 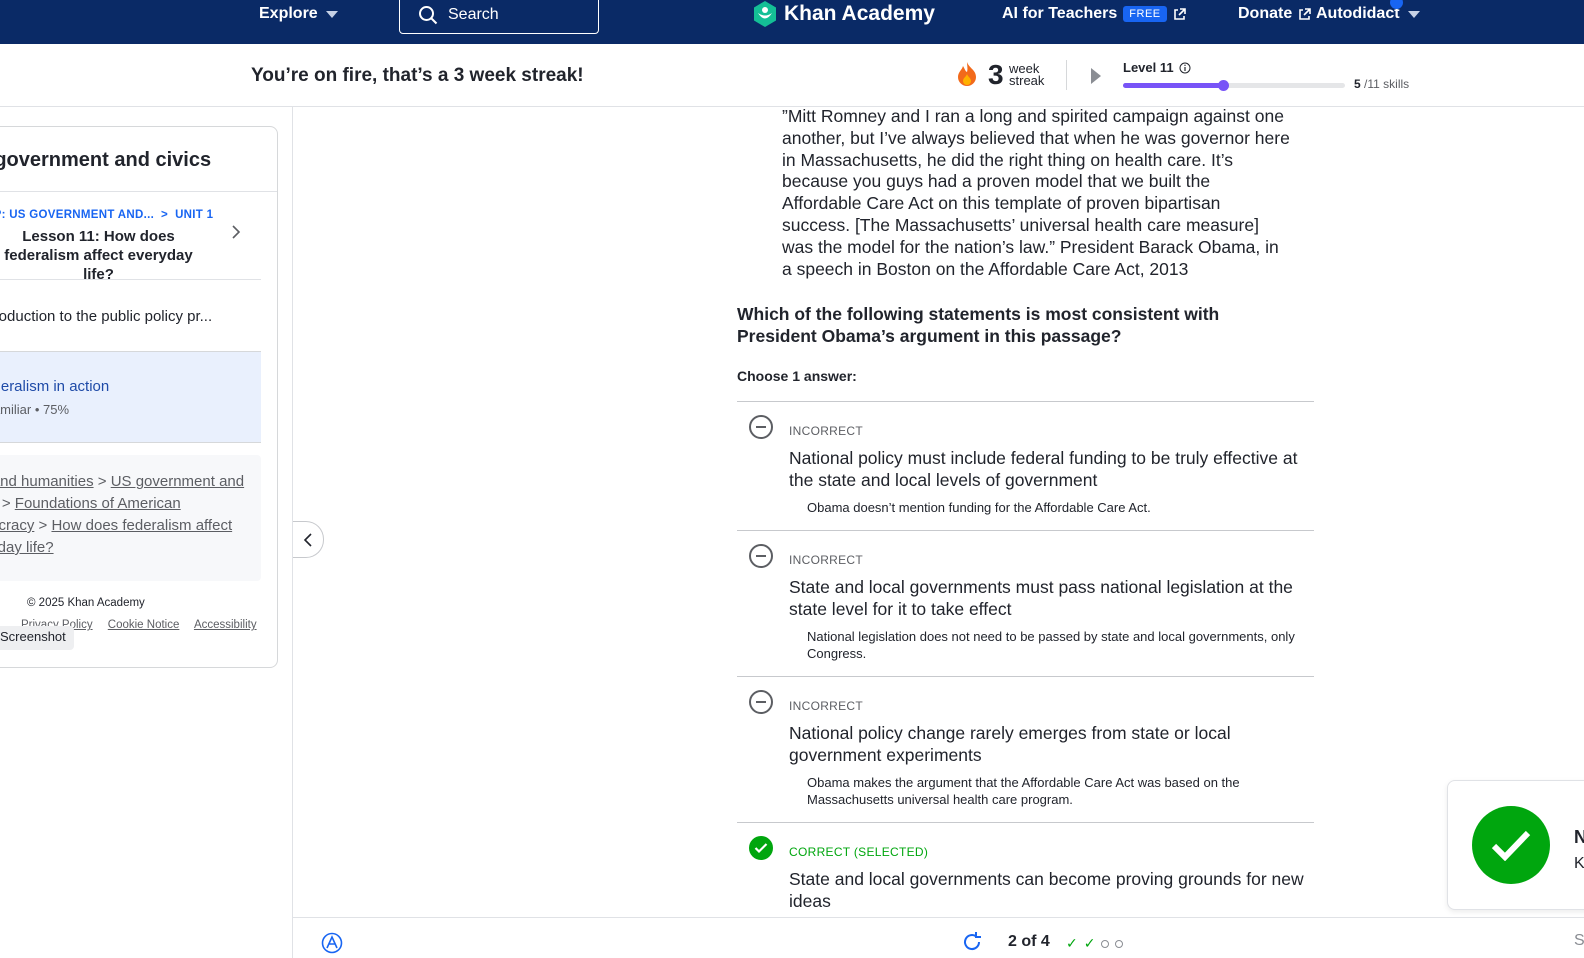 What do you see at coordinates (1027, 80) in the screenshot?
I see `streak-unit-line2: streak` at bounding box center [1027, 80].